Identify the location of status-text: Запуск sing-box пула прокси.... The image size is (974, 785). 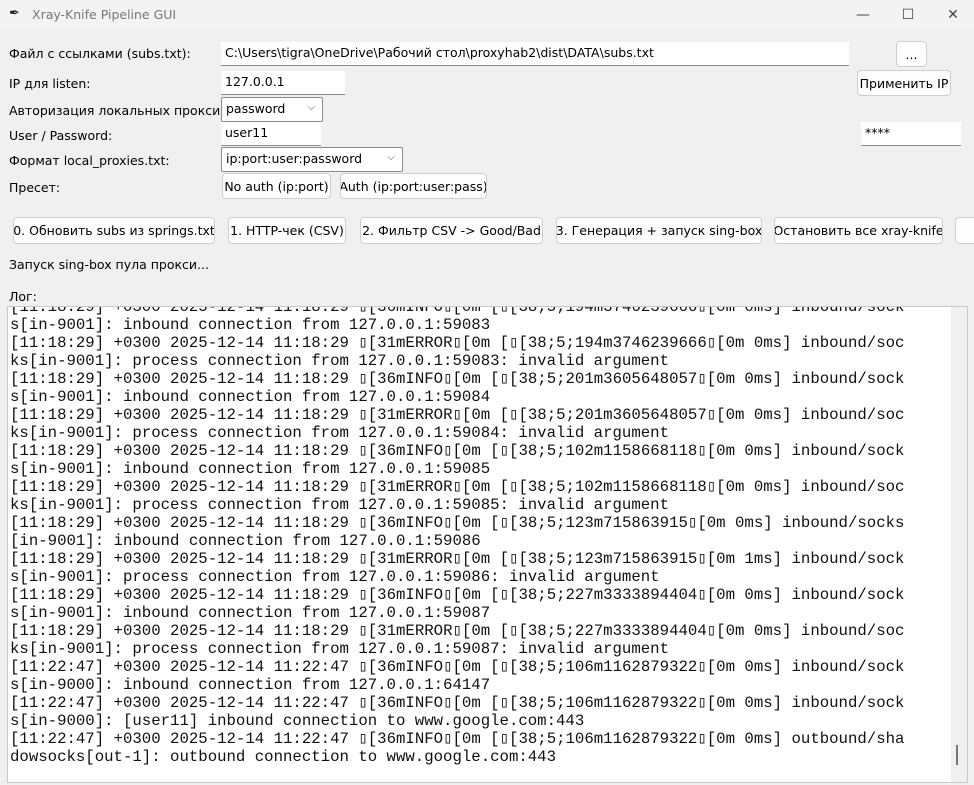
(109, 264).